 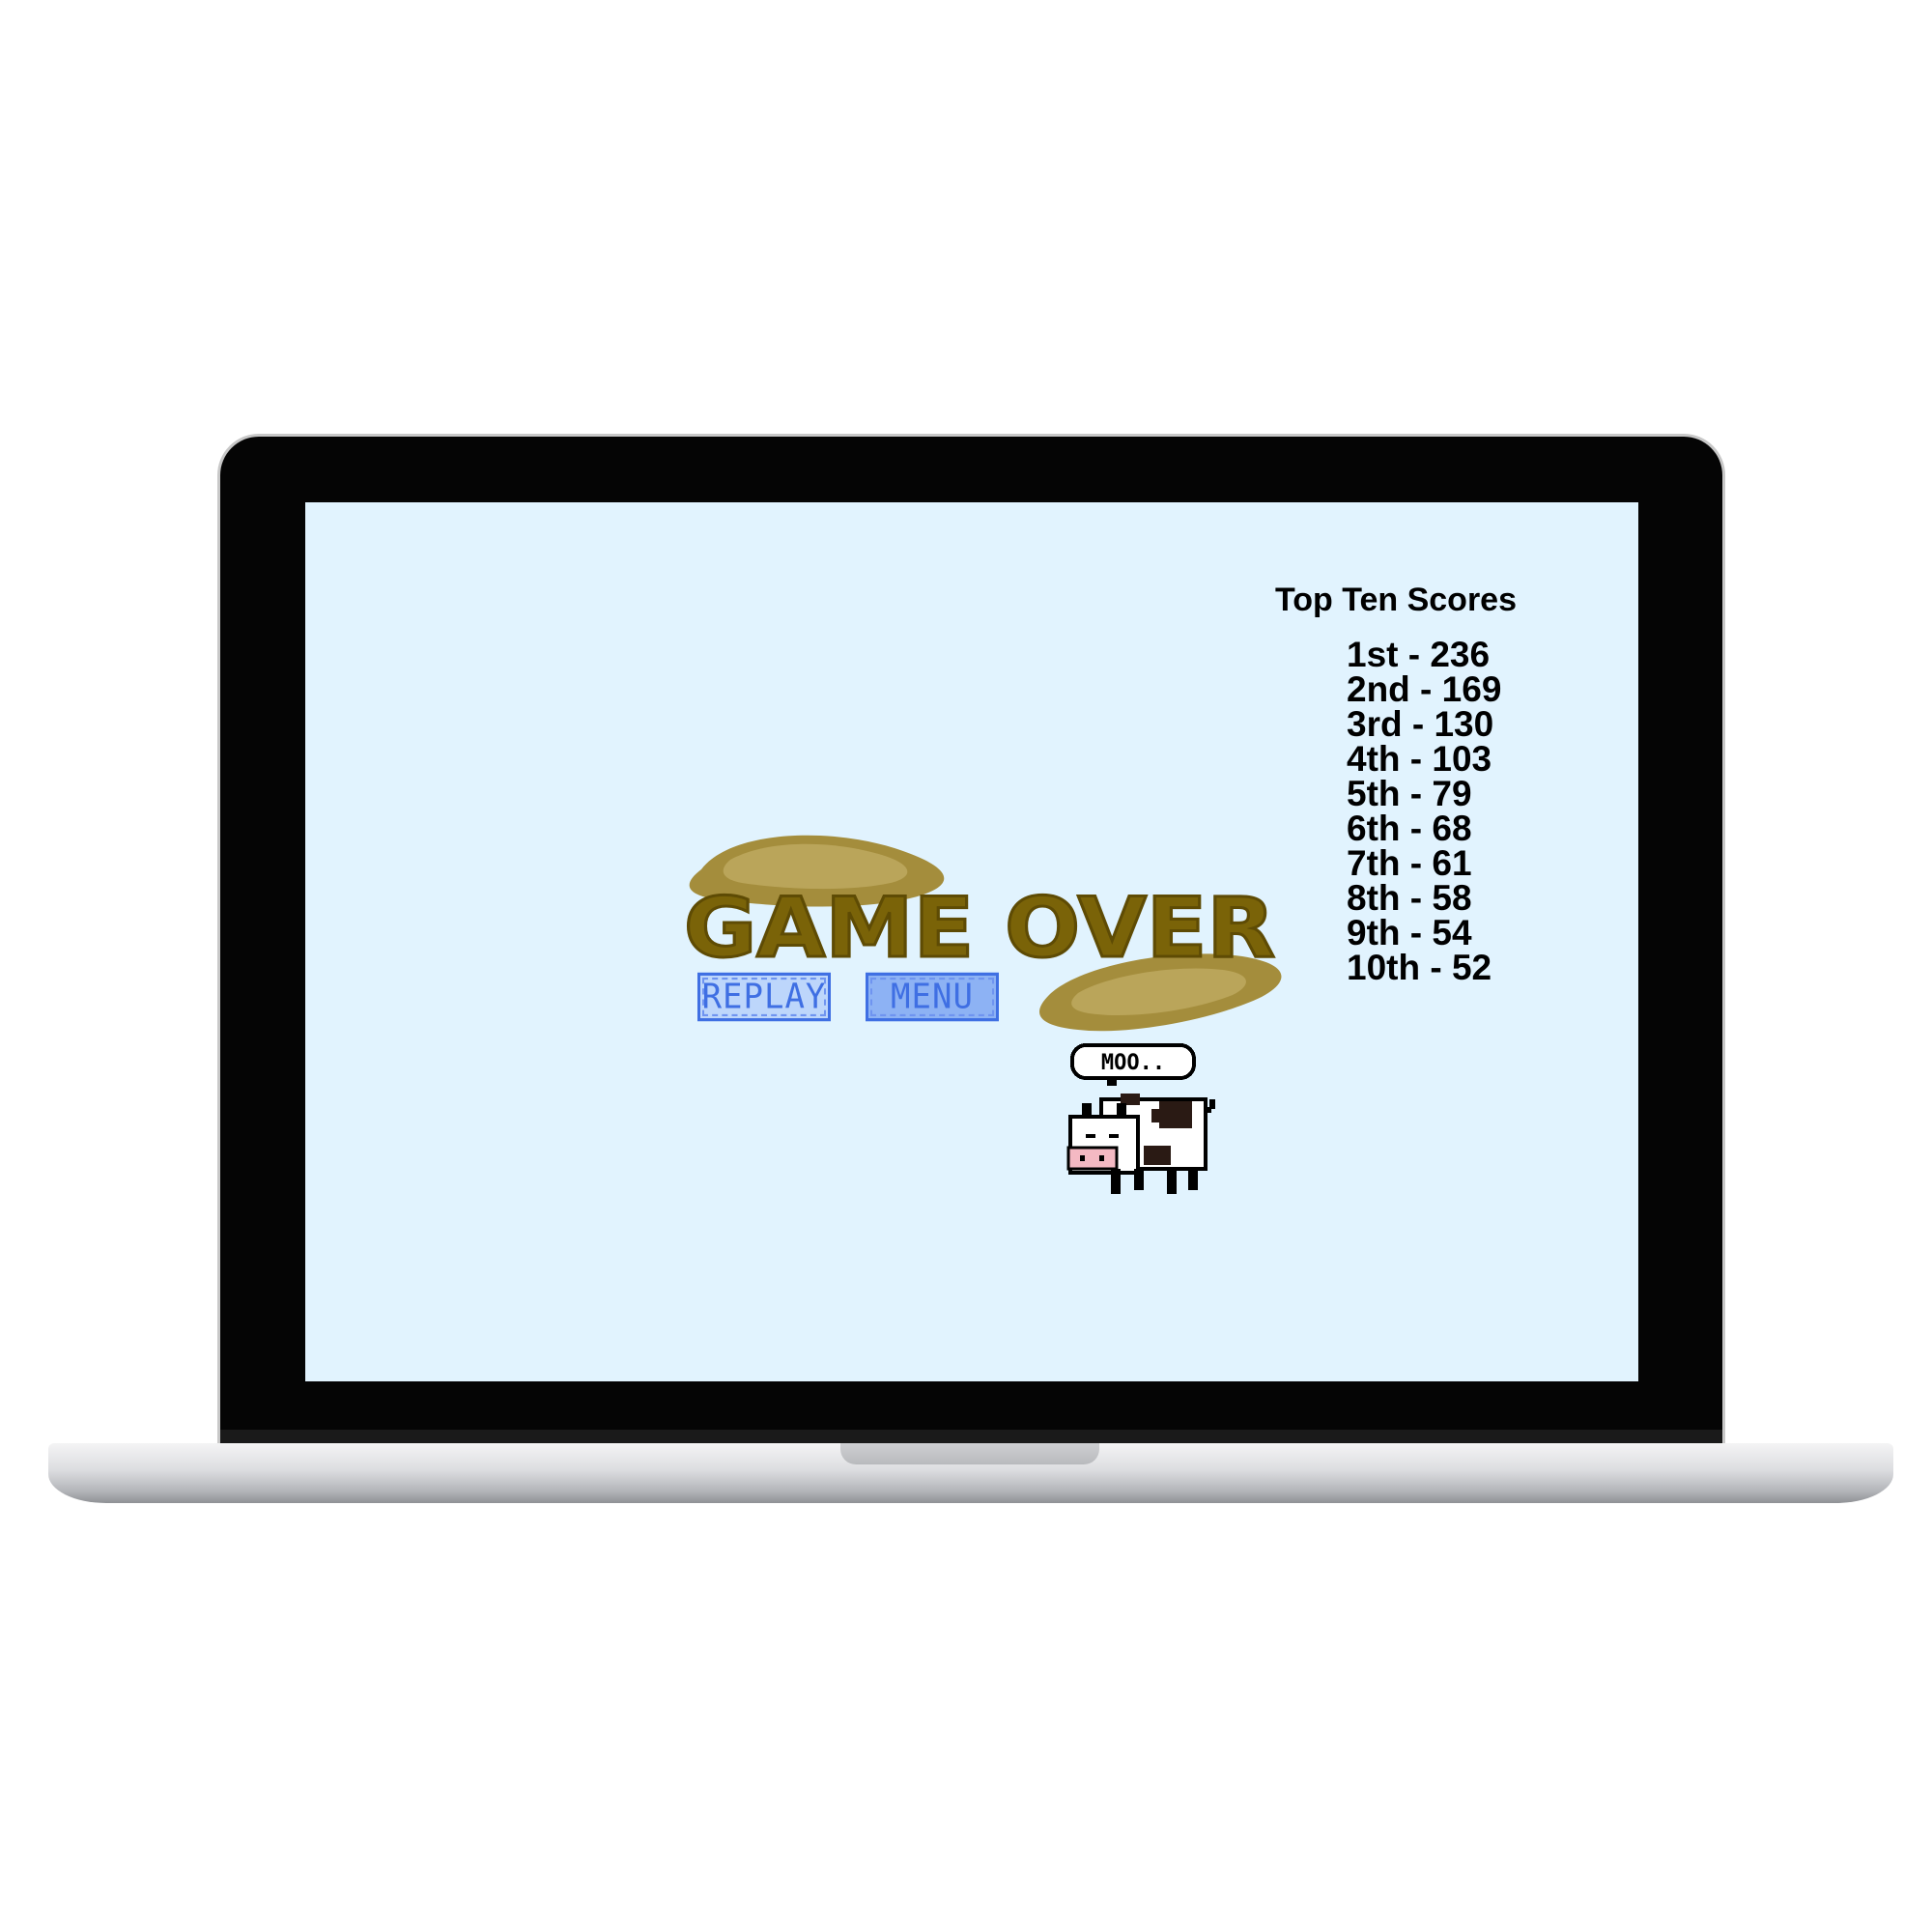 What do you see at coordinates (1420, 724) in the screenshot?
I see `score-entry: 3rd - 130` at bounding box center [1420, 724].